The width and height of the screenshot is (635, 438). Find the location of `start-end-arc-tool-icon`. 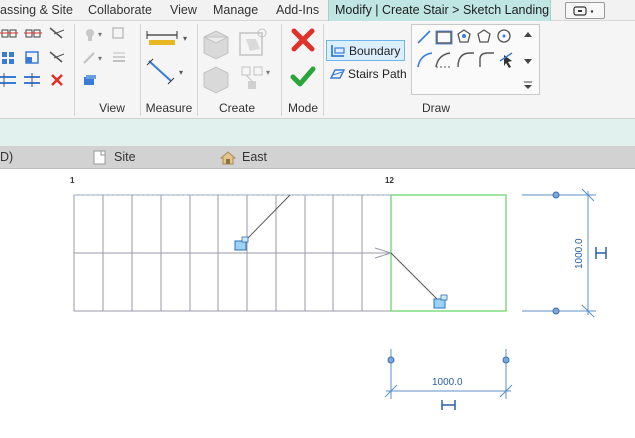

start-end-arc-tool-icon is located at coordinates (425, 60).